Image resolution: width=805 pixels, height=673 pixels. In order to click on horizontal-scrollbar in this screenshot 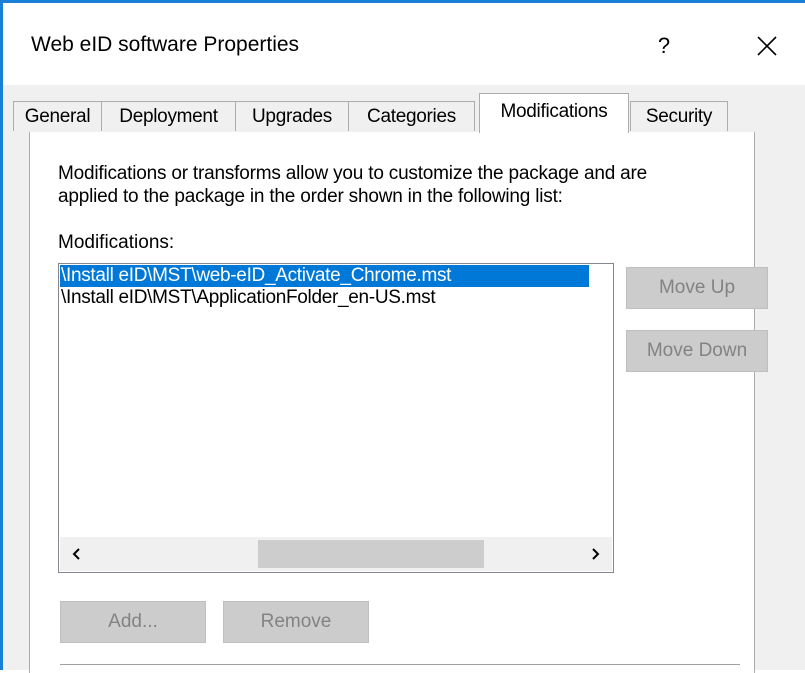, I will do `click(336, 554)`.